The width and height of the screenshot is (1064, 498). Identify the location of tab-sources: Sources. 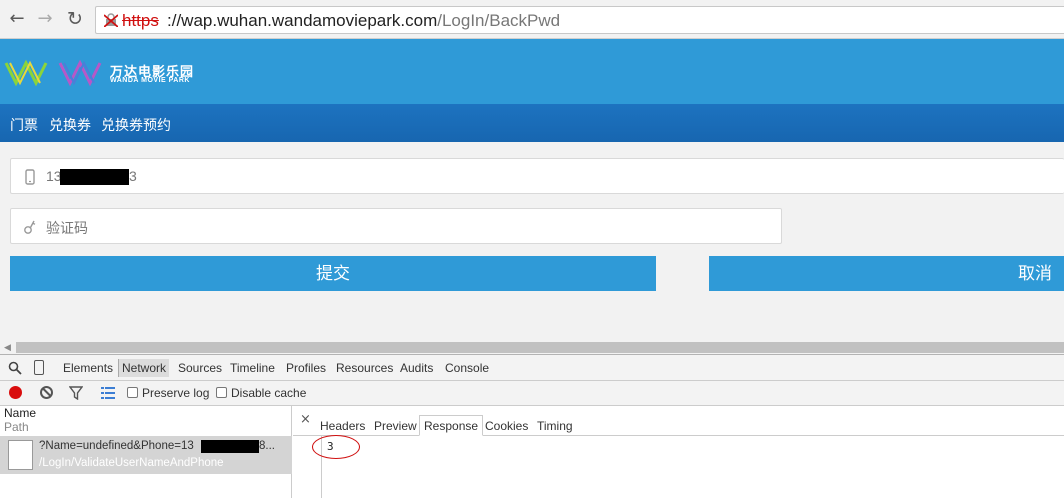
(200, 368).